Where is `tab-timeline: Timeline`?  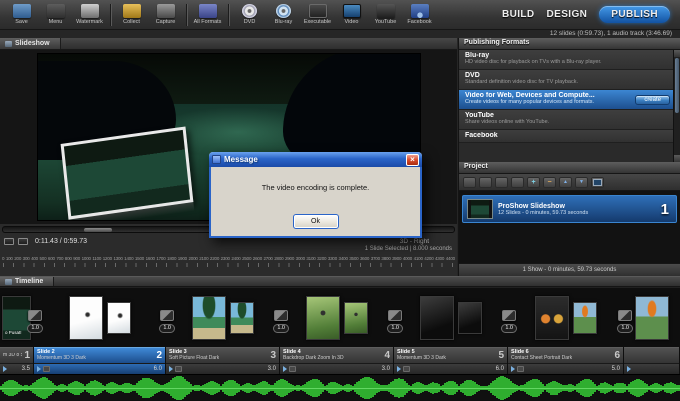
tab-timeline: Timeline is located at coordinates (27, 281).